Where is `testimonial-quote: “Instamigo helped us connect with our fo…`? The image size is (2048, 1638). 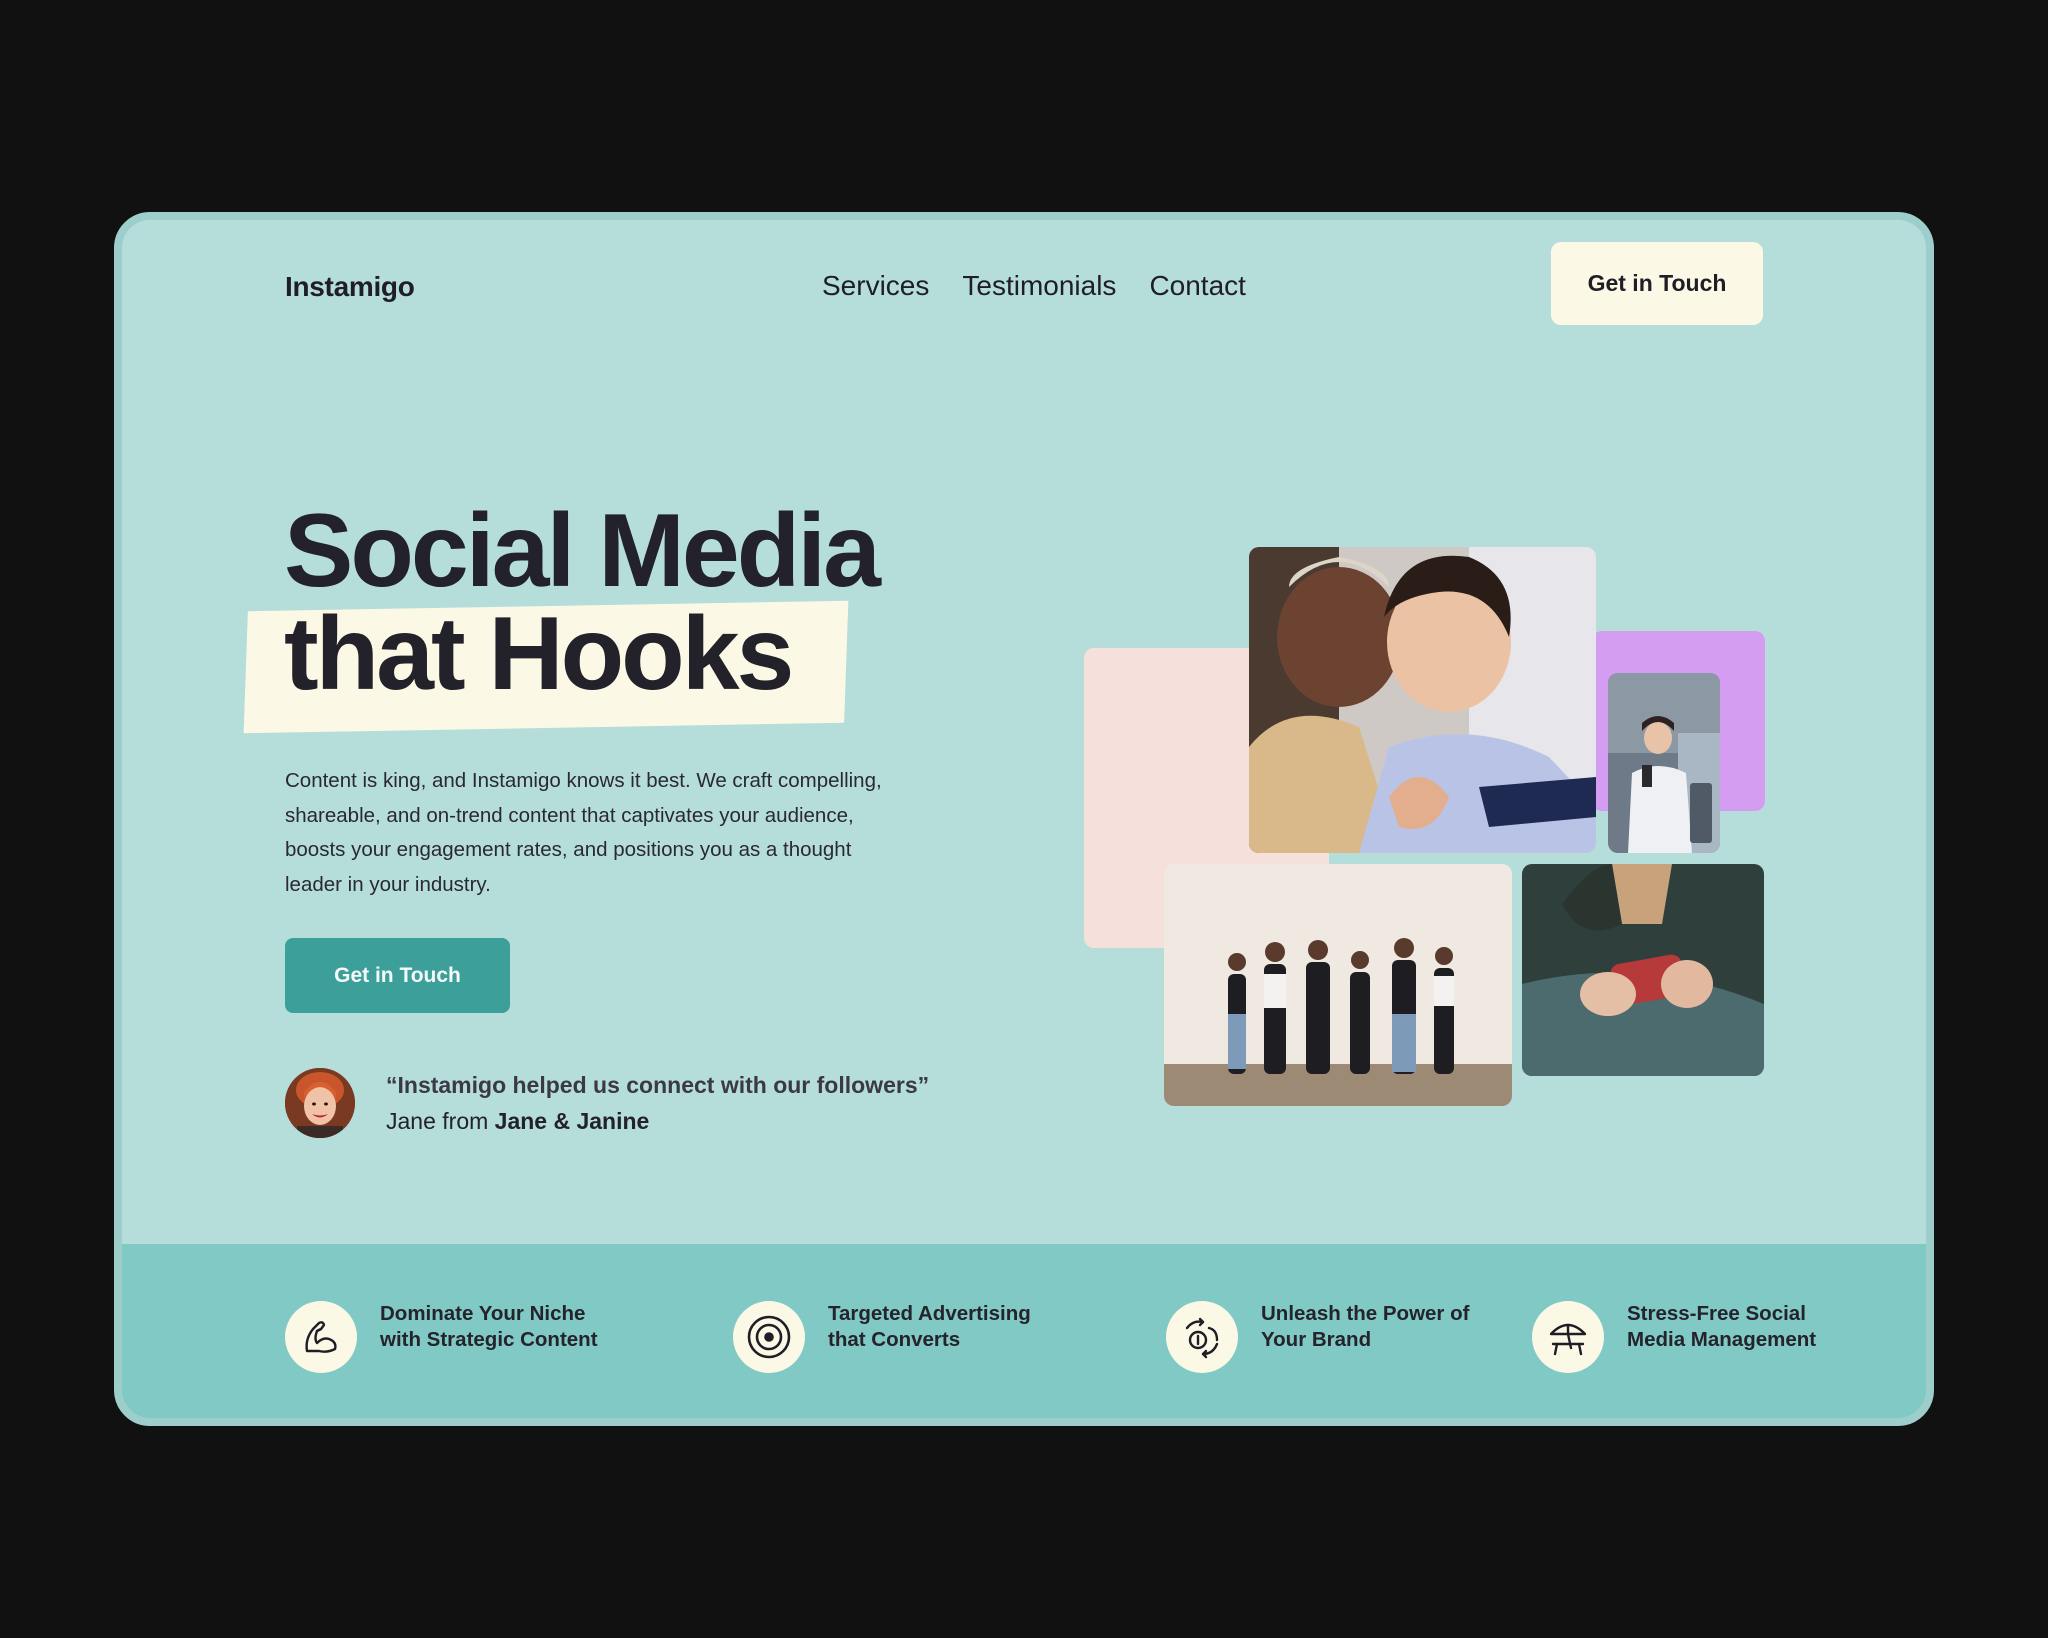
testimonial-quote: “Instamigo helped us connect with our fo… is located at coordinates (658, 1085).